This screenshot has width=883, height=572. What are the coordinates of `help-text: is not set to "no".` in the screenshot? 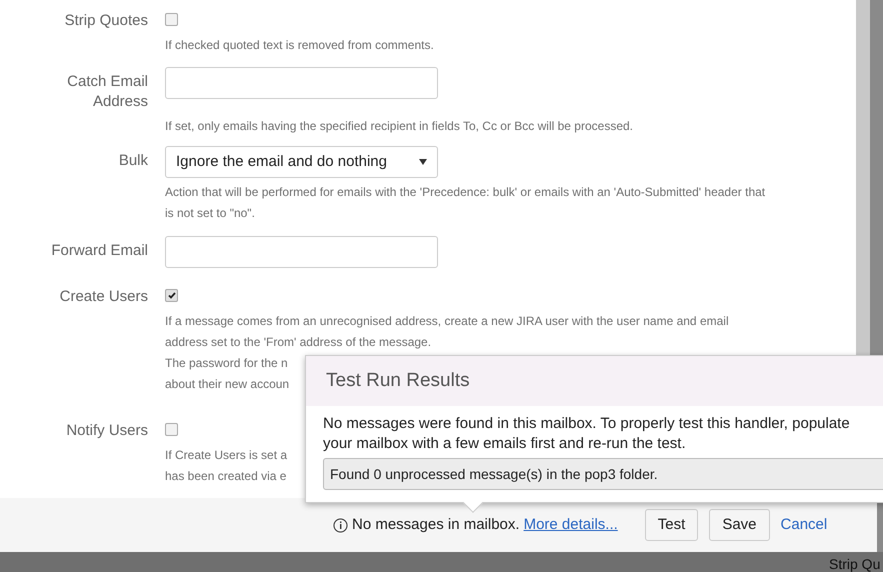 It's located at (210, 213).